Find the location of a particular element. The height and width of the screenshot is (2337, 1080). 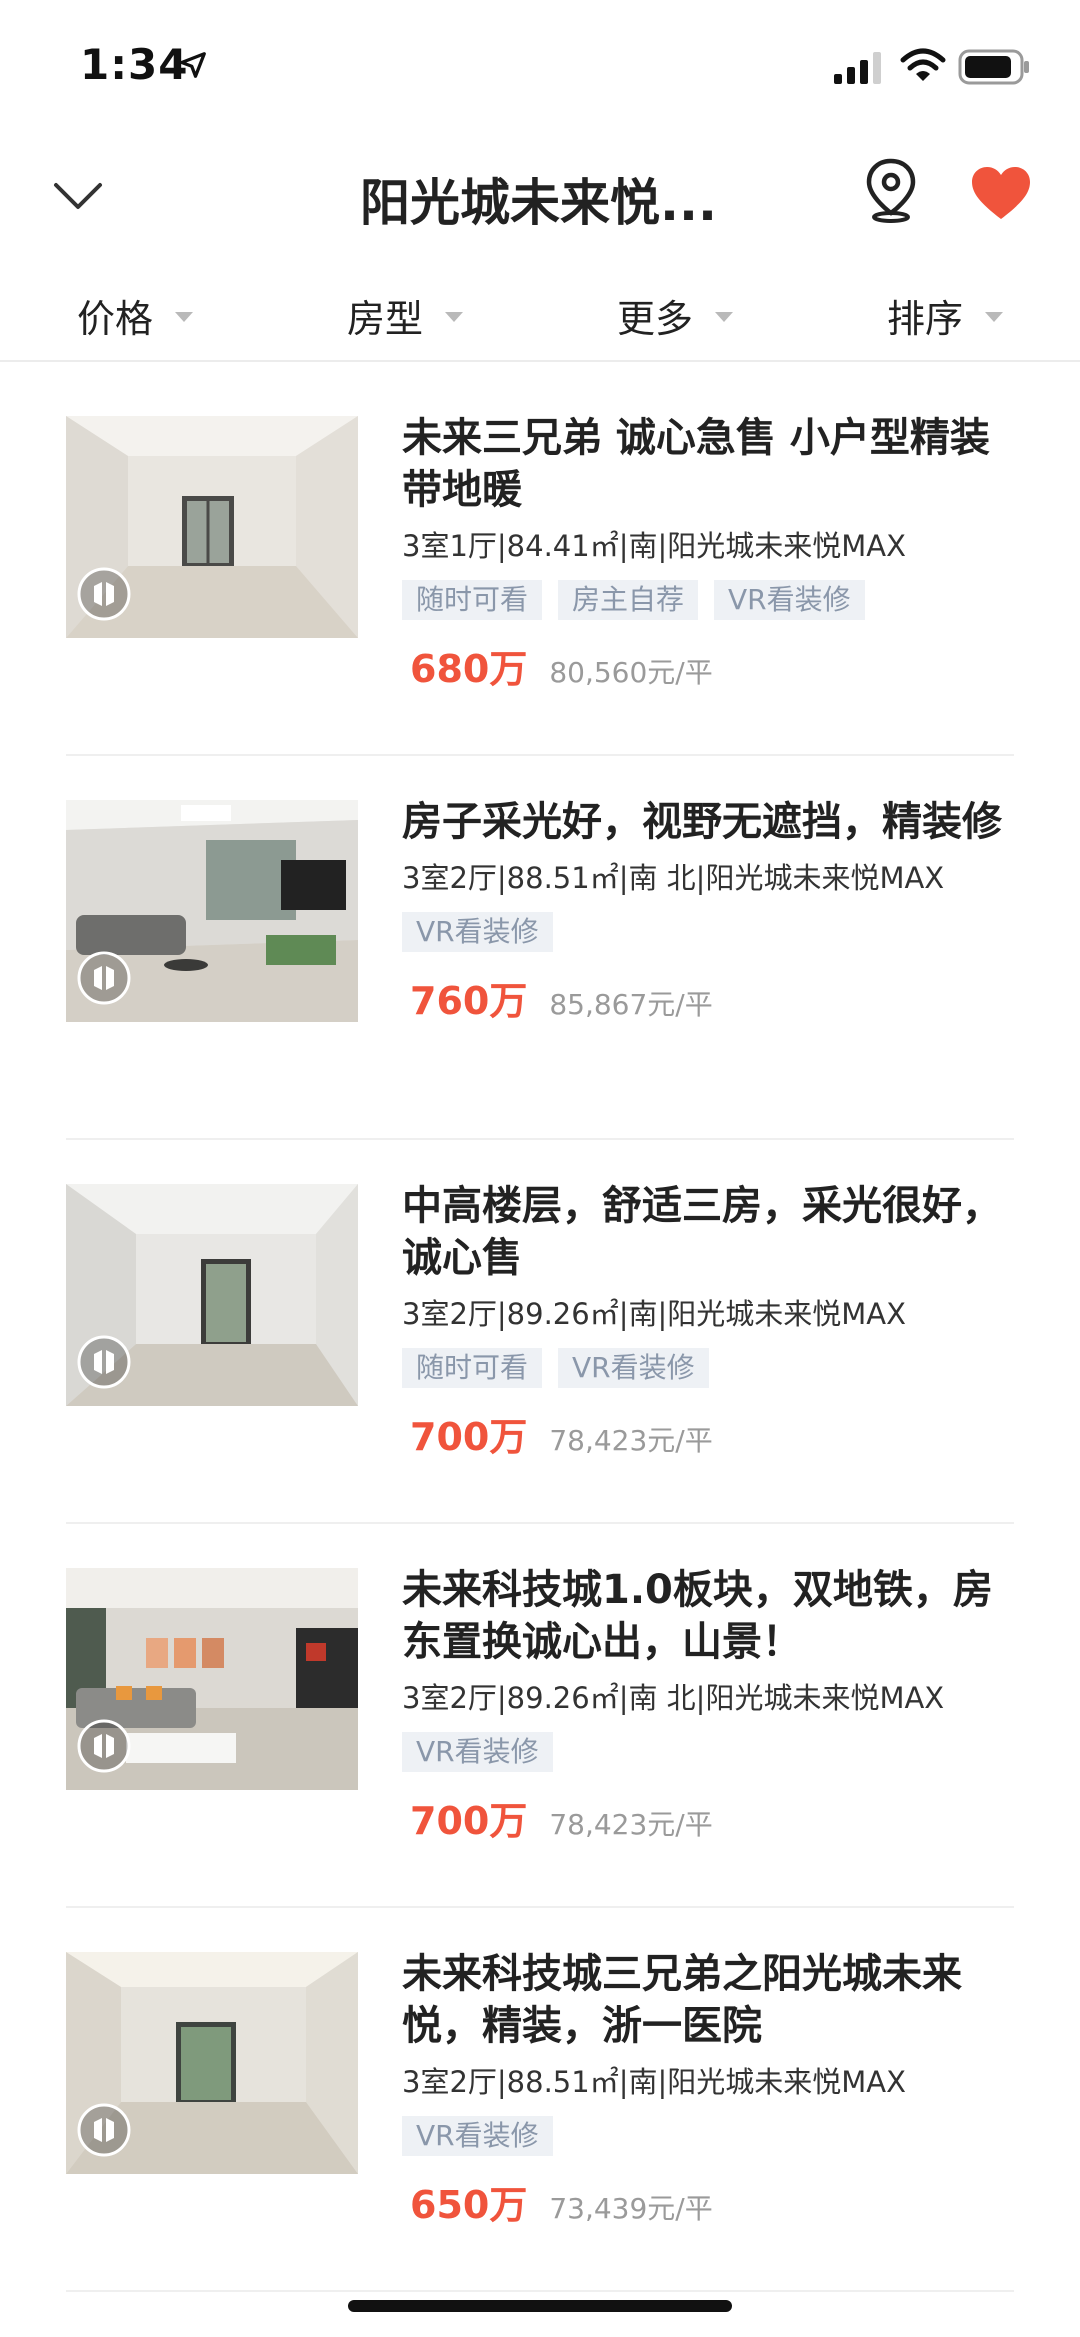

listing-title: 中高楼层，舒适三房，采光很好，诚心售 is located at coordinates (702, 1232).